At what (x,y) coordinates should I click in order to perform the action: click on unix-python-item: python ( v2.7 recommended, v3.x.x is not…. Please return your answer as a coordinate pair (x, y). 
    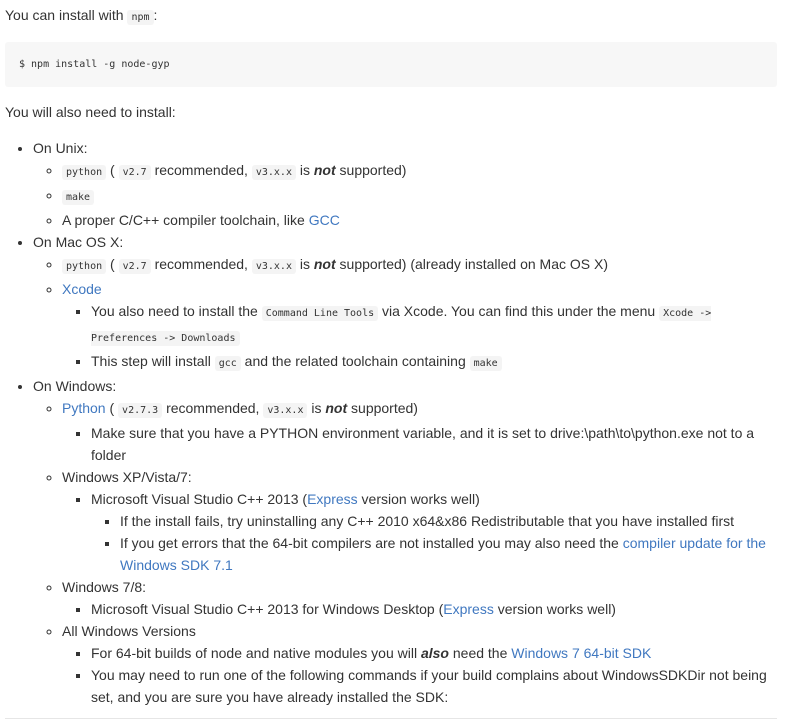
    Looking at the image, I should click on (419, 171).